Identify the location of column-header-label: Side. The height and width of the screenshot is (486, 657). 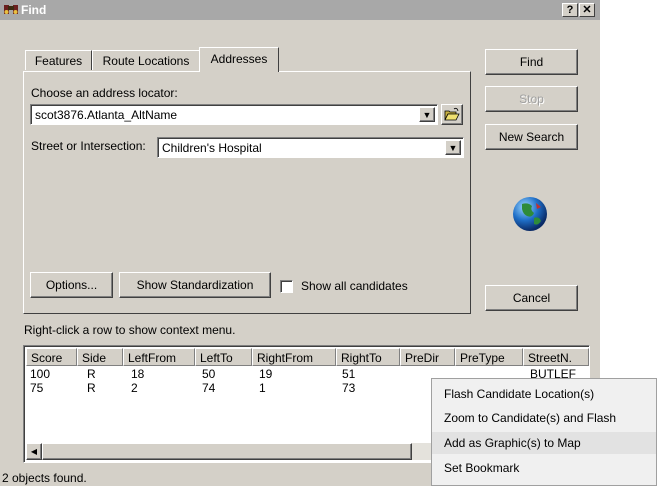
(94, 358).